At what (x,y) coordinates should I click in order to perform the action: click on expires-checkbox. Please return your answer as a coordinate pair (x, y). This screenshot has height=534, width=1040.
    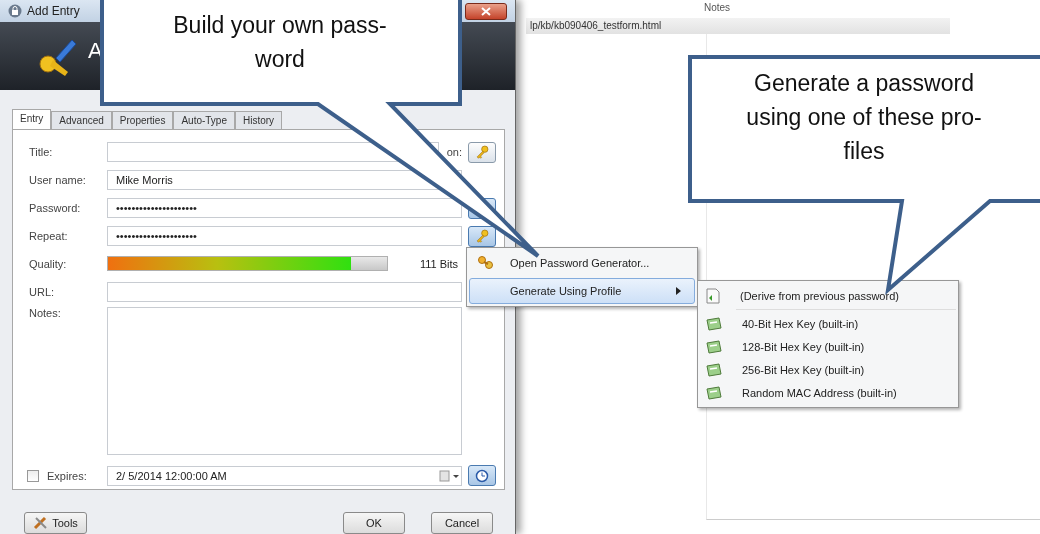
    Looking at the image, I should click on (33, 475).